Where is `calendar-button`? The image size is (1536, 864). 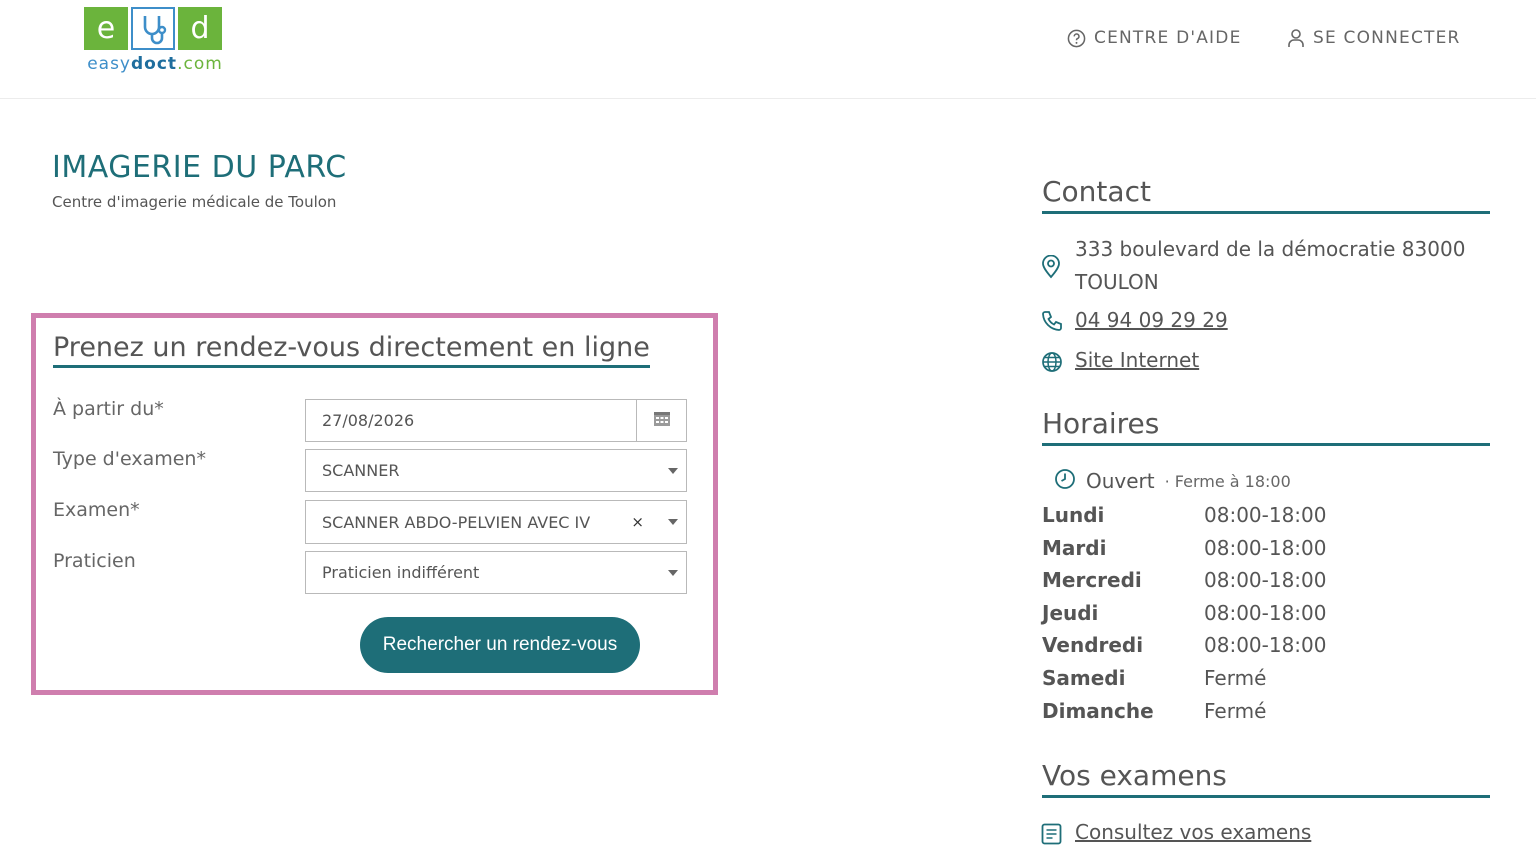 calendar-button is located at coordinates (661, 420).